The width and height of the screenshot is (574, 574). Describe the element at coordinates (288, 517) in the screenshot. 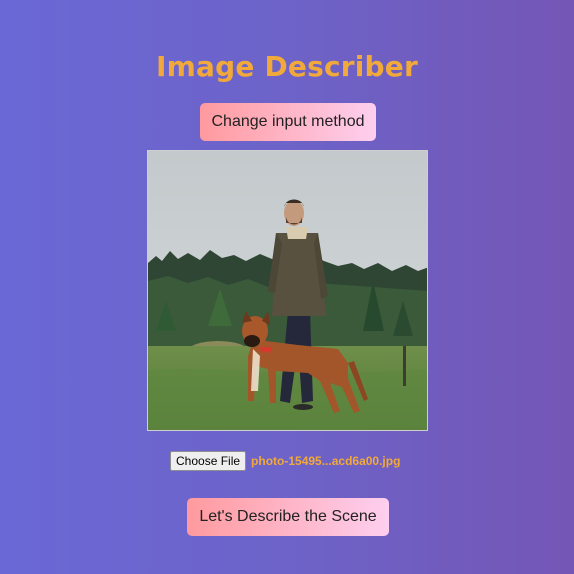

I see `describe-scene-button: Let's Describe the Scene` at that location.